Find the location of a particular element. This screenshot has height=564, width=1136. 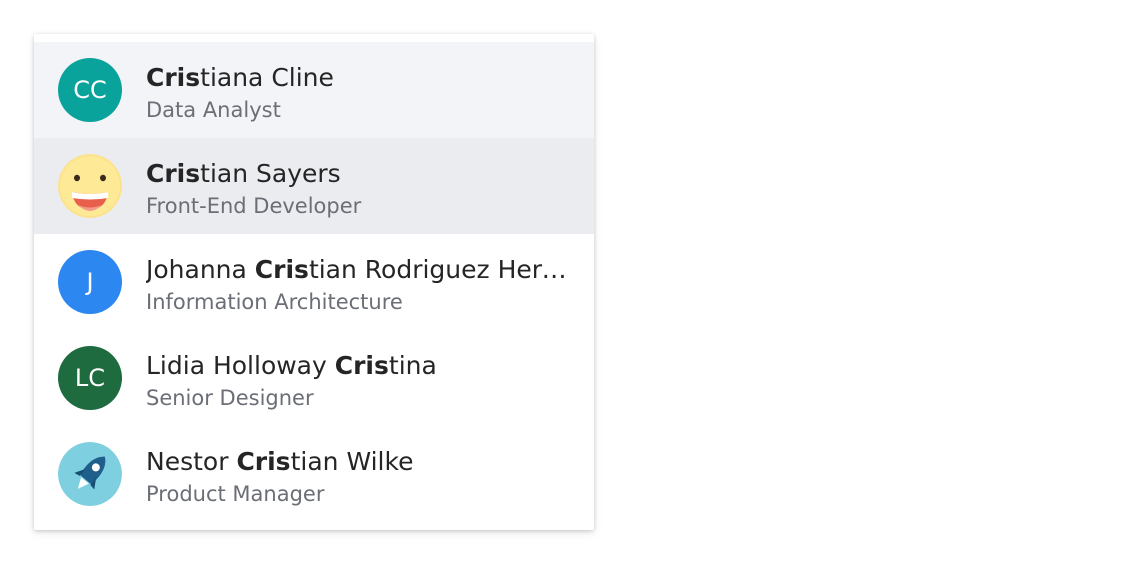

person-name: Lidia Holloway Cristina is located at coordinates (358, 366).